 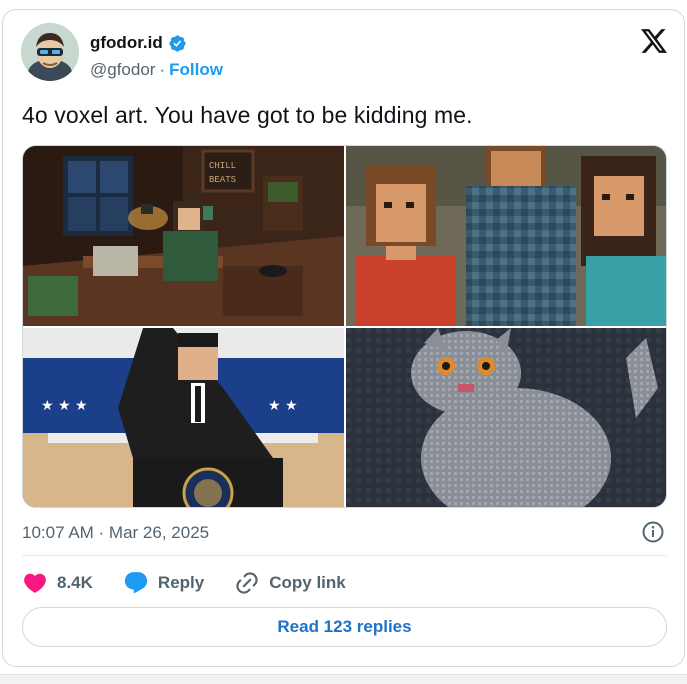 I want to click on info-icon, so click(x=653, y=532).